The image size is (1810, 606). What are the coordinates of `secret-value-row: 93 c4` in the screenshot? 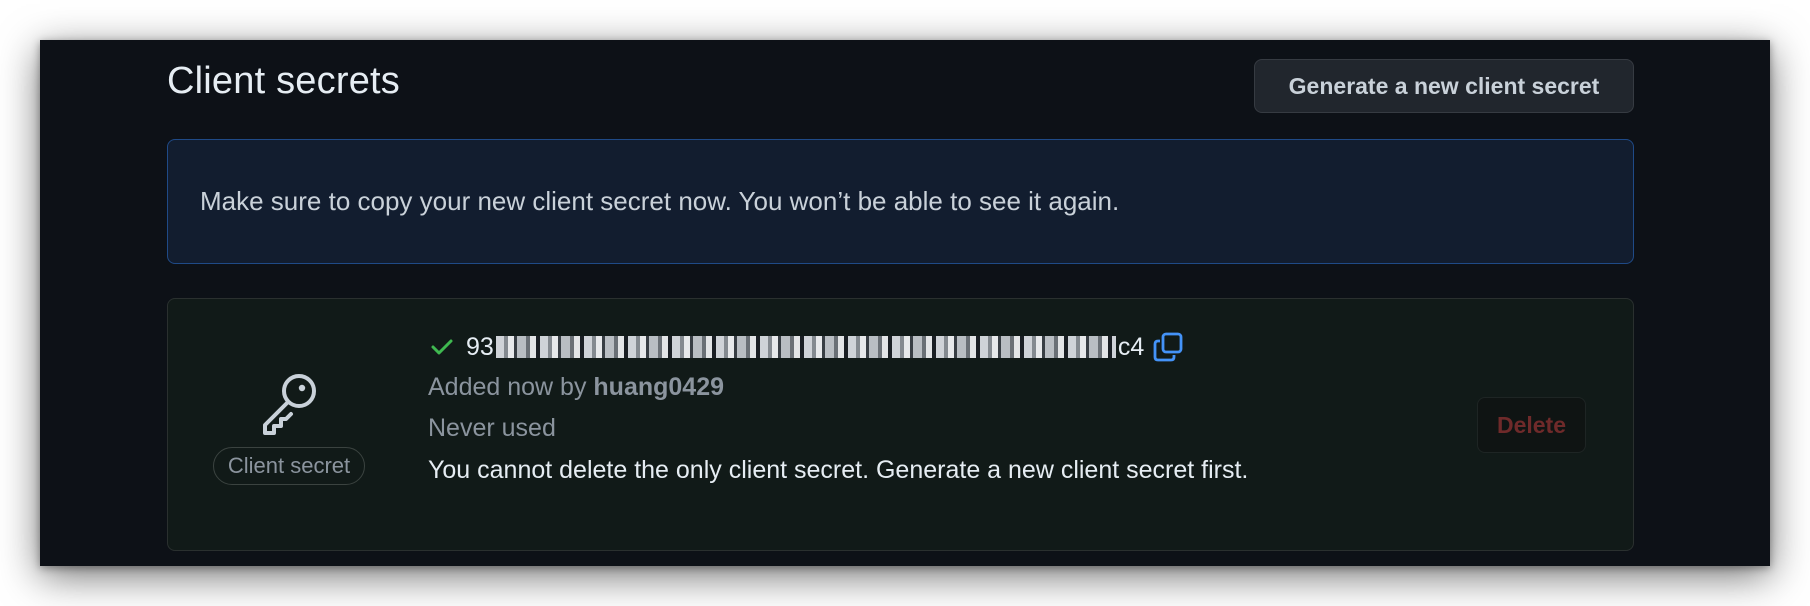 It's located at (838, 347).